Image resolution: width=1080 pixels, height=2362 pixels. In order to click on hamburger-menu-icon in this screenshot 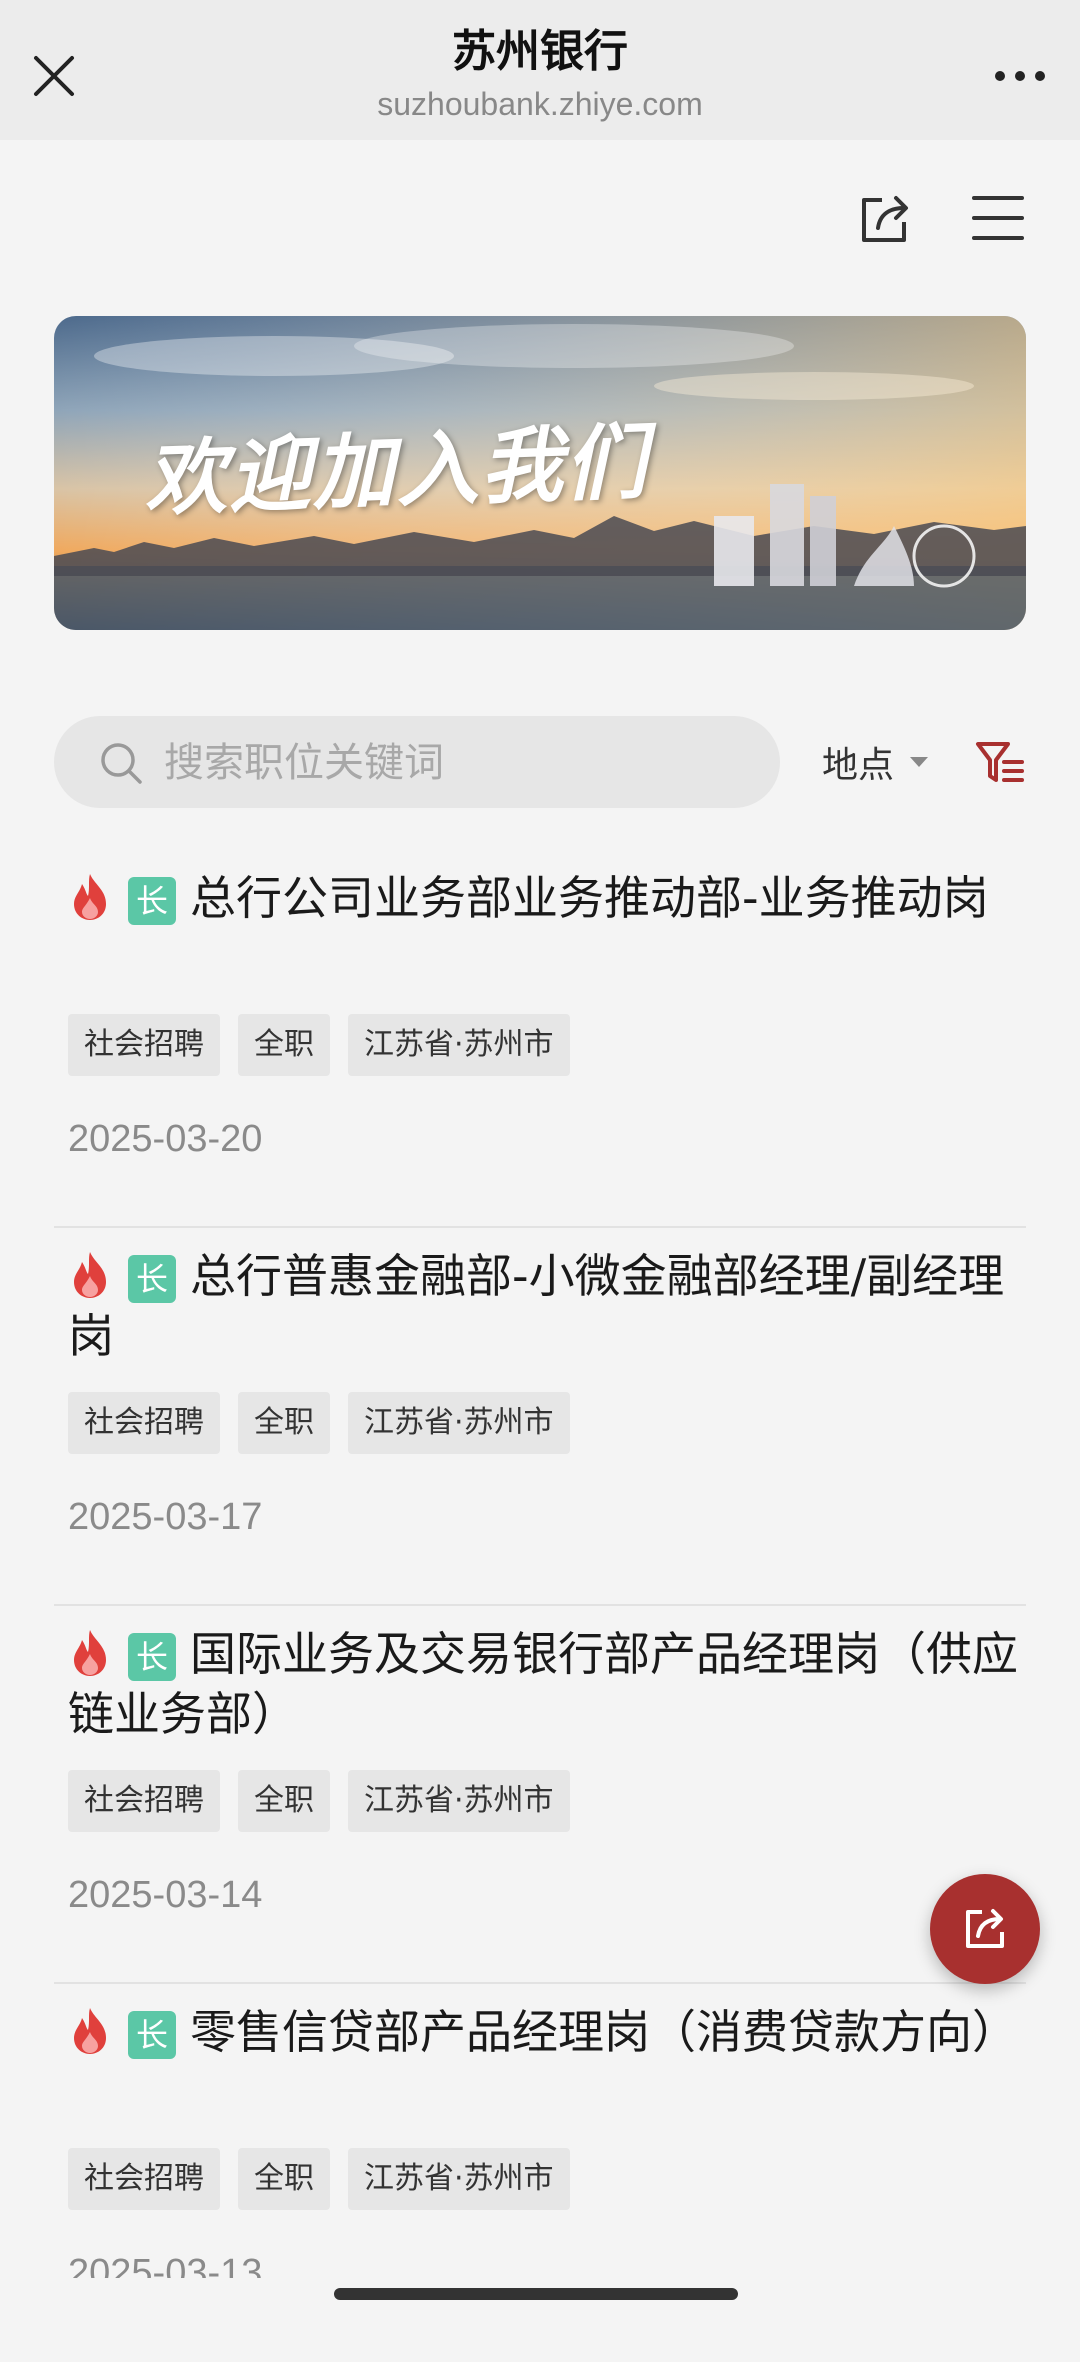, I will do `click(998, 218)`.